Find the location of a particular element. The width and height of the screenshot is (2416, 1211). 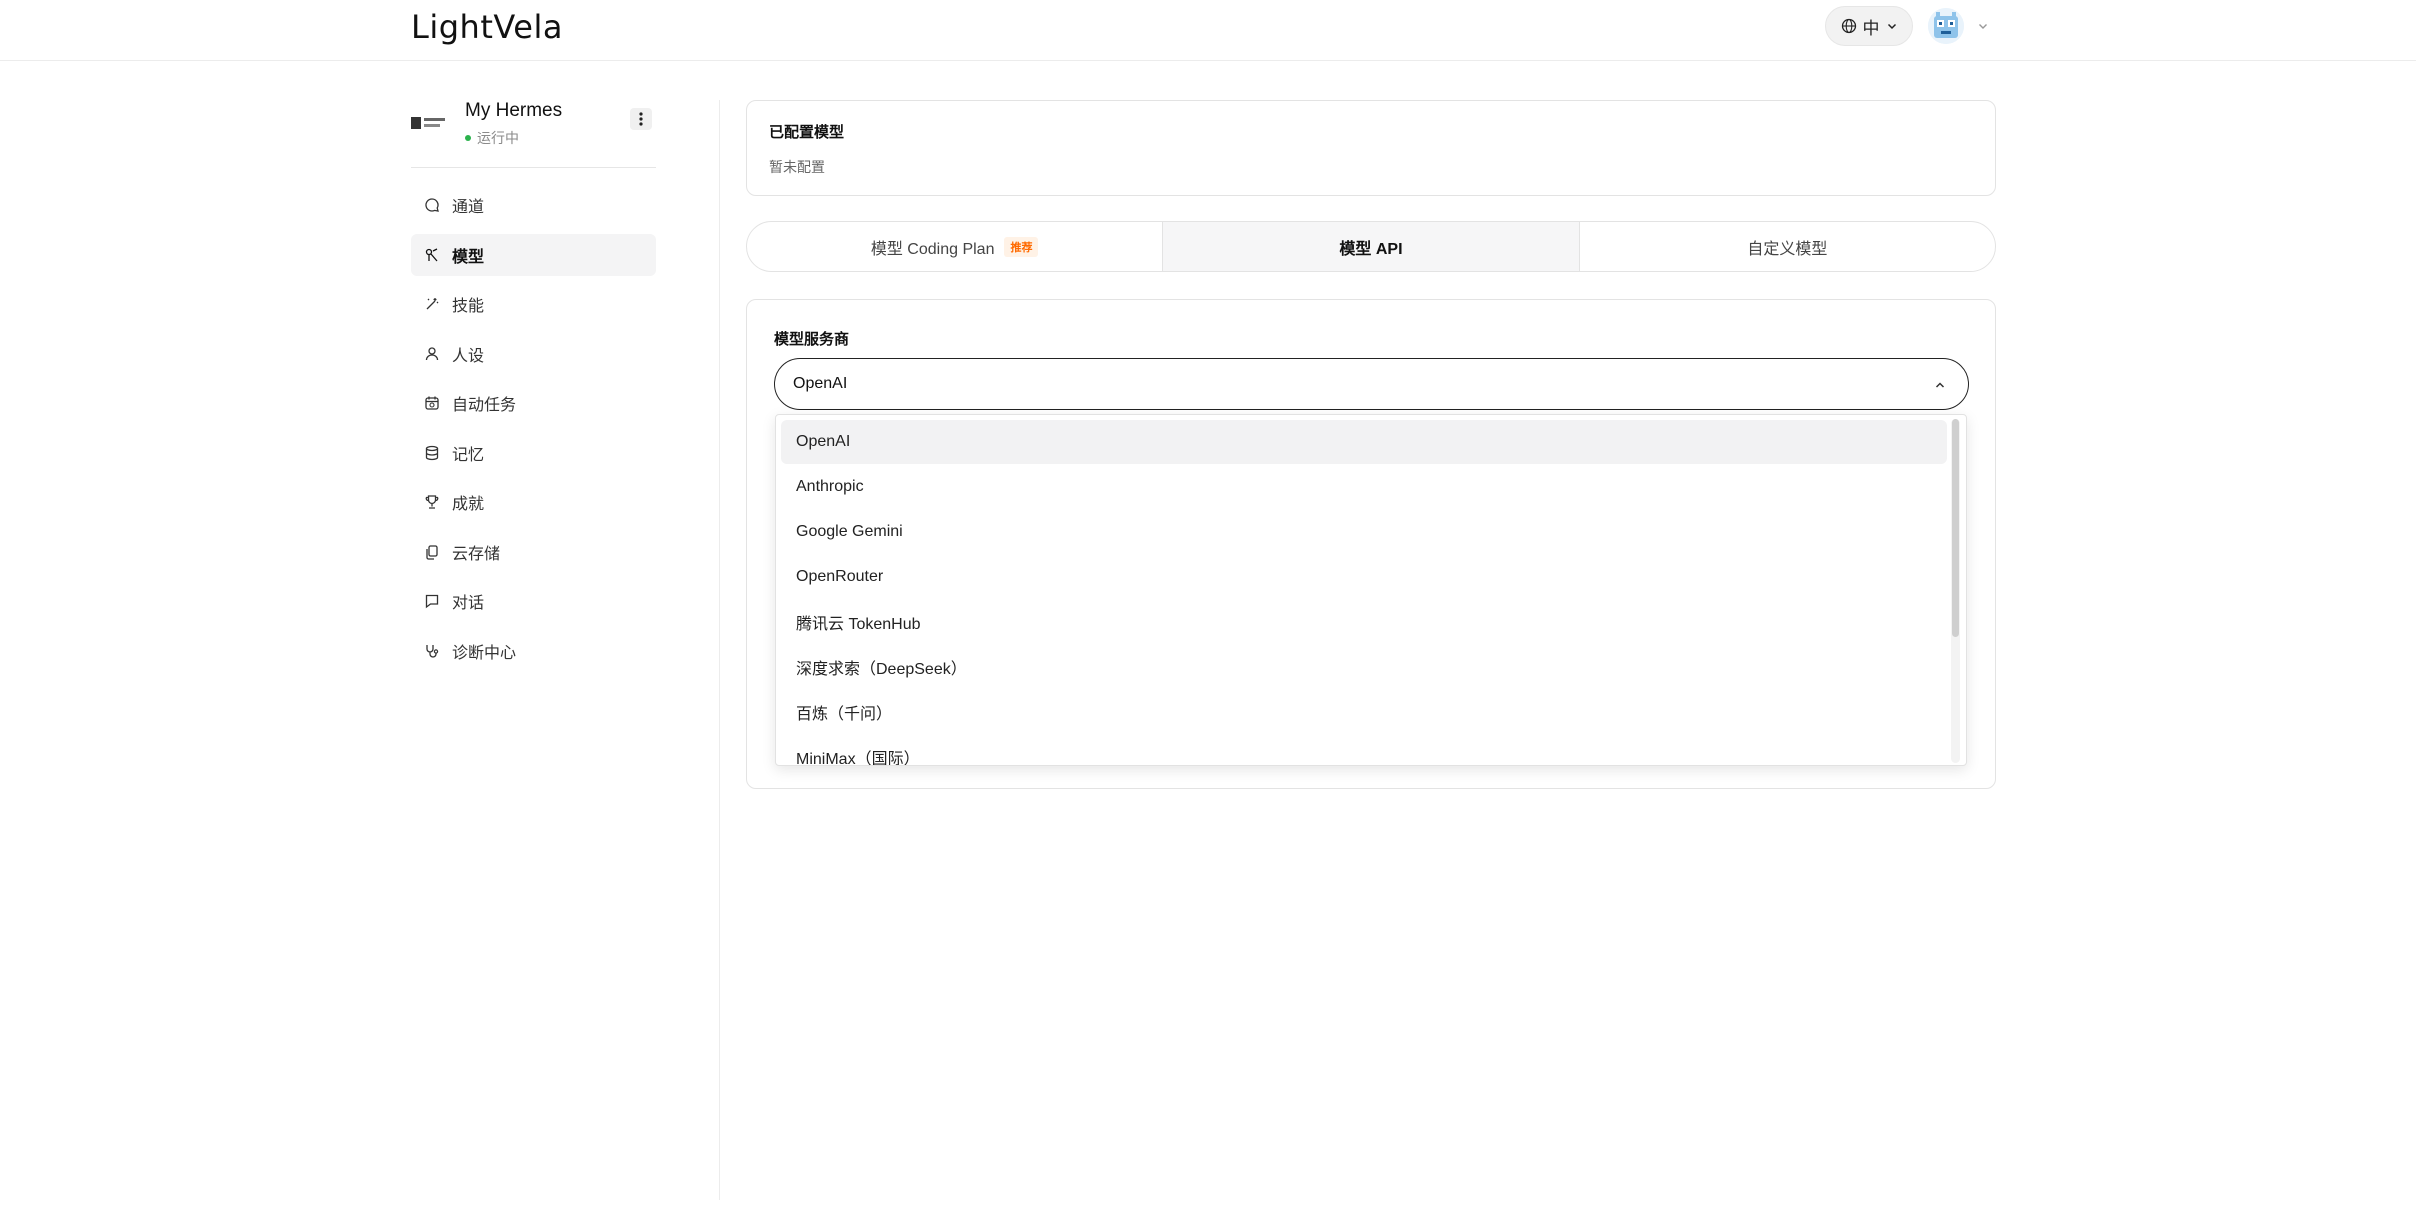

provider-option-minimax: MiniMax（国际） is located at coordinates (1364, 750).